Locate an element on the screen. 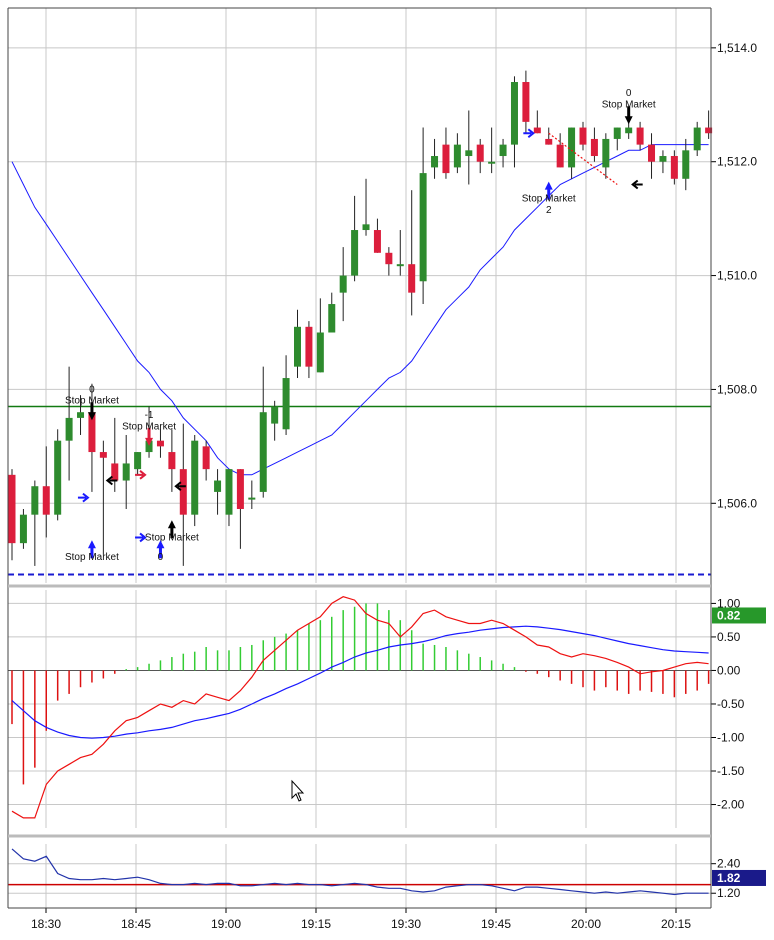 The height and width of the screenshot is (940, 774). y-tick-label: -2.00 is located at coordinates (731, 805).